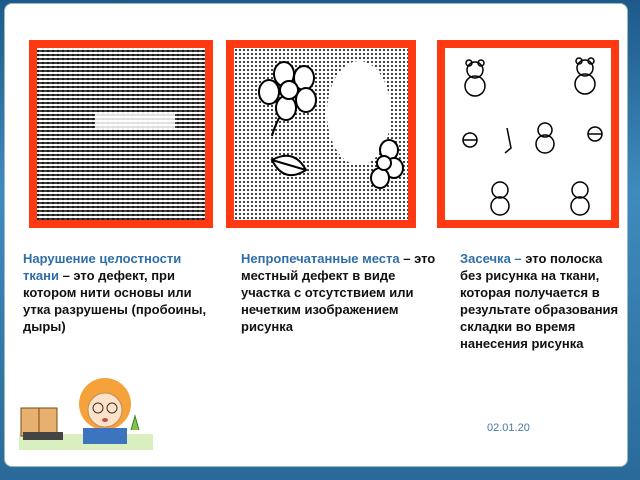  Describe the element at coordinates (320, 258) in the screenshot. I see `caption-title: Непропечатанные места` at that location.